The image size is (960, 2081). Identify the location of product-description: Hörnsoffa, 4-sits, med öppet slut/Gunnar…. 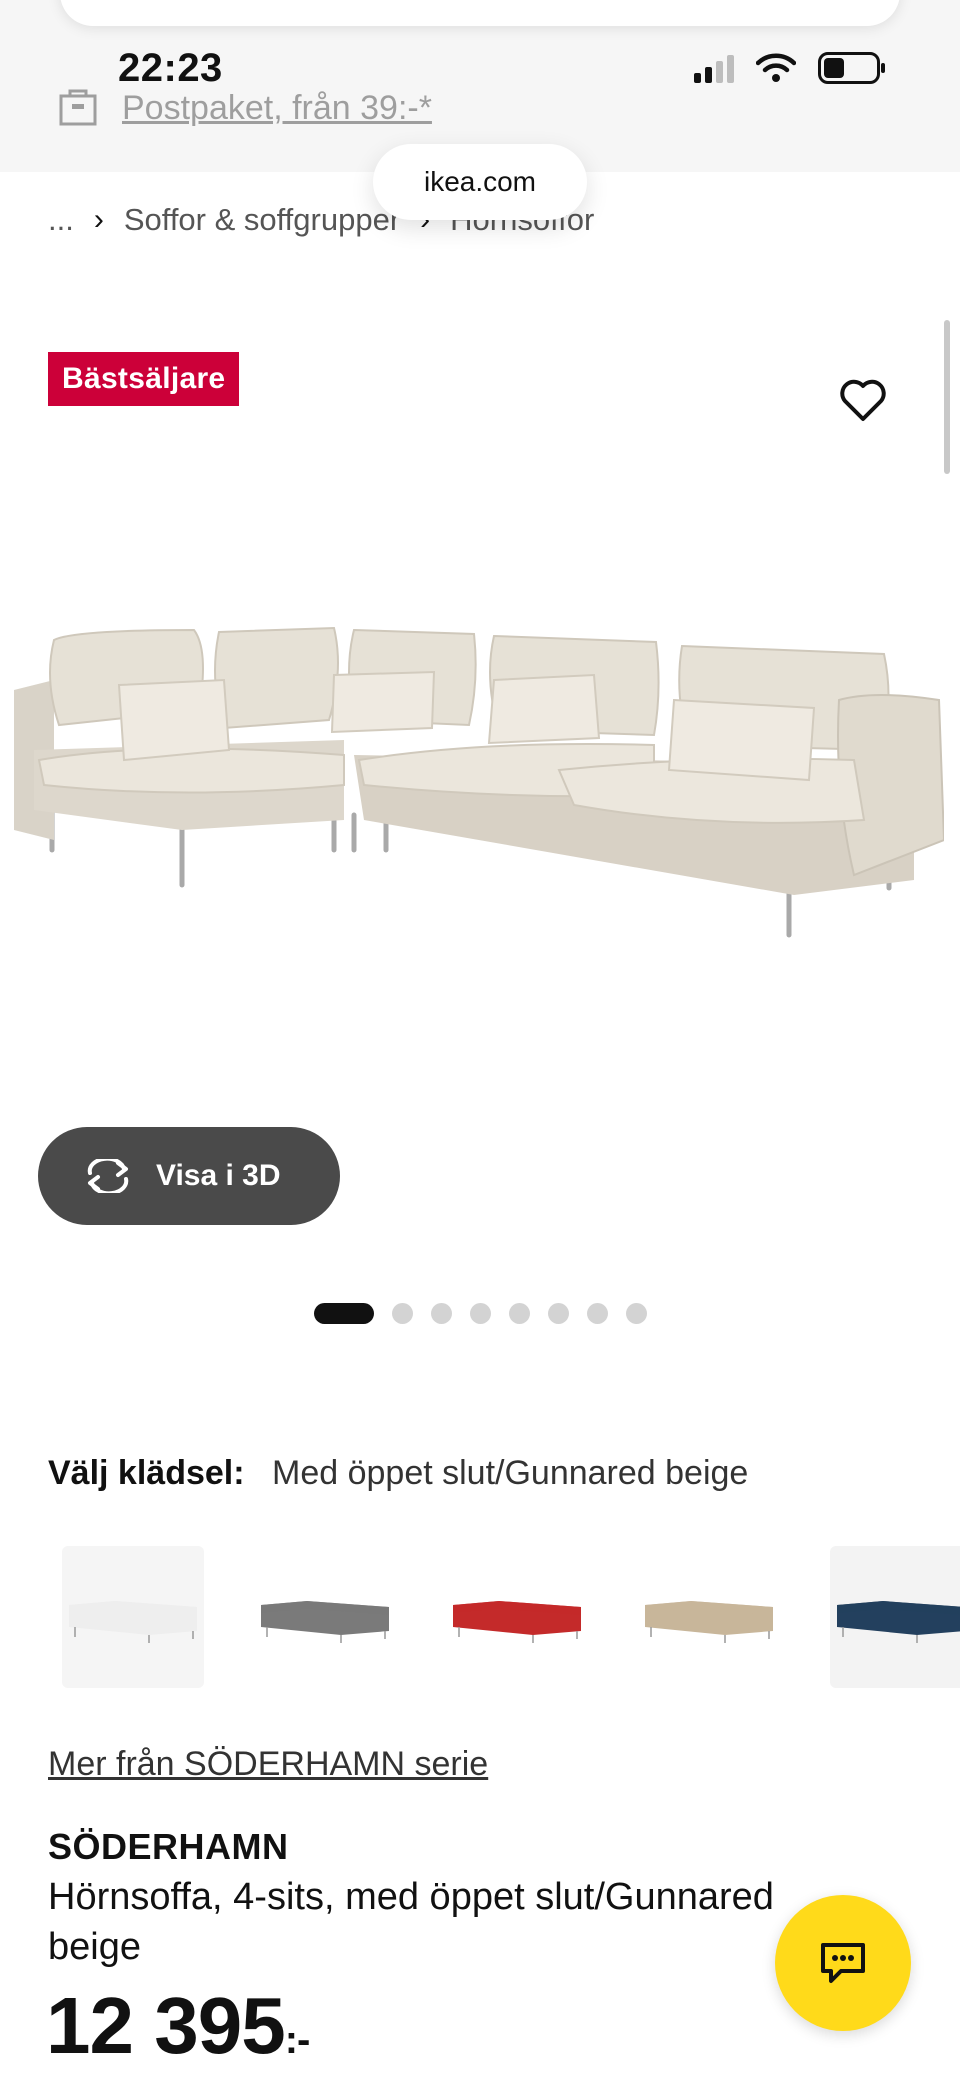
(411, 1922).